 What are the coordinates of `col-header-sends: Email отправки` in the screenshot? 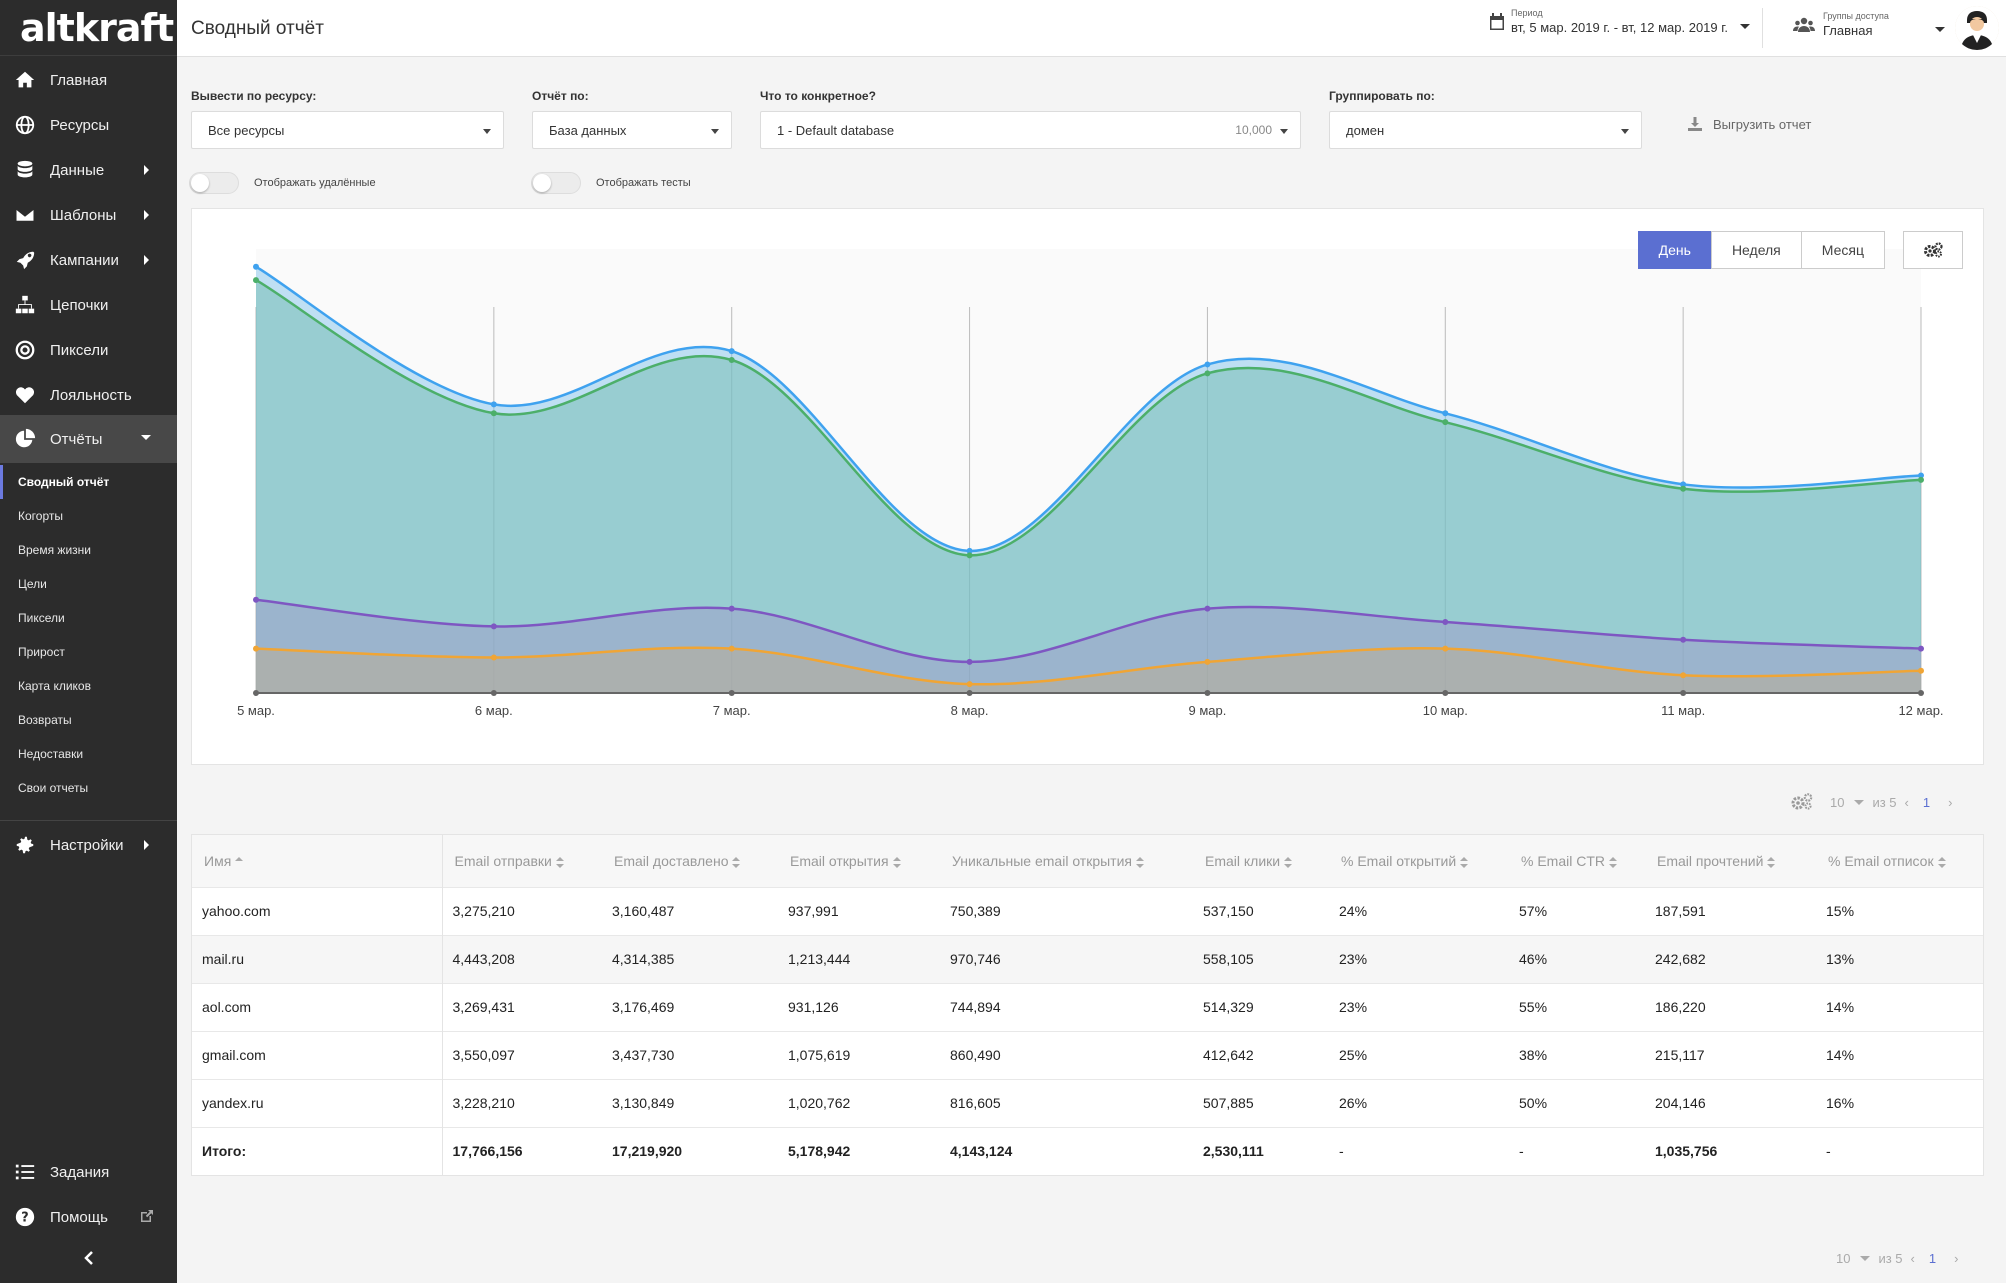 It's located at (522, 861).